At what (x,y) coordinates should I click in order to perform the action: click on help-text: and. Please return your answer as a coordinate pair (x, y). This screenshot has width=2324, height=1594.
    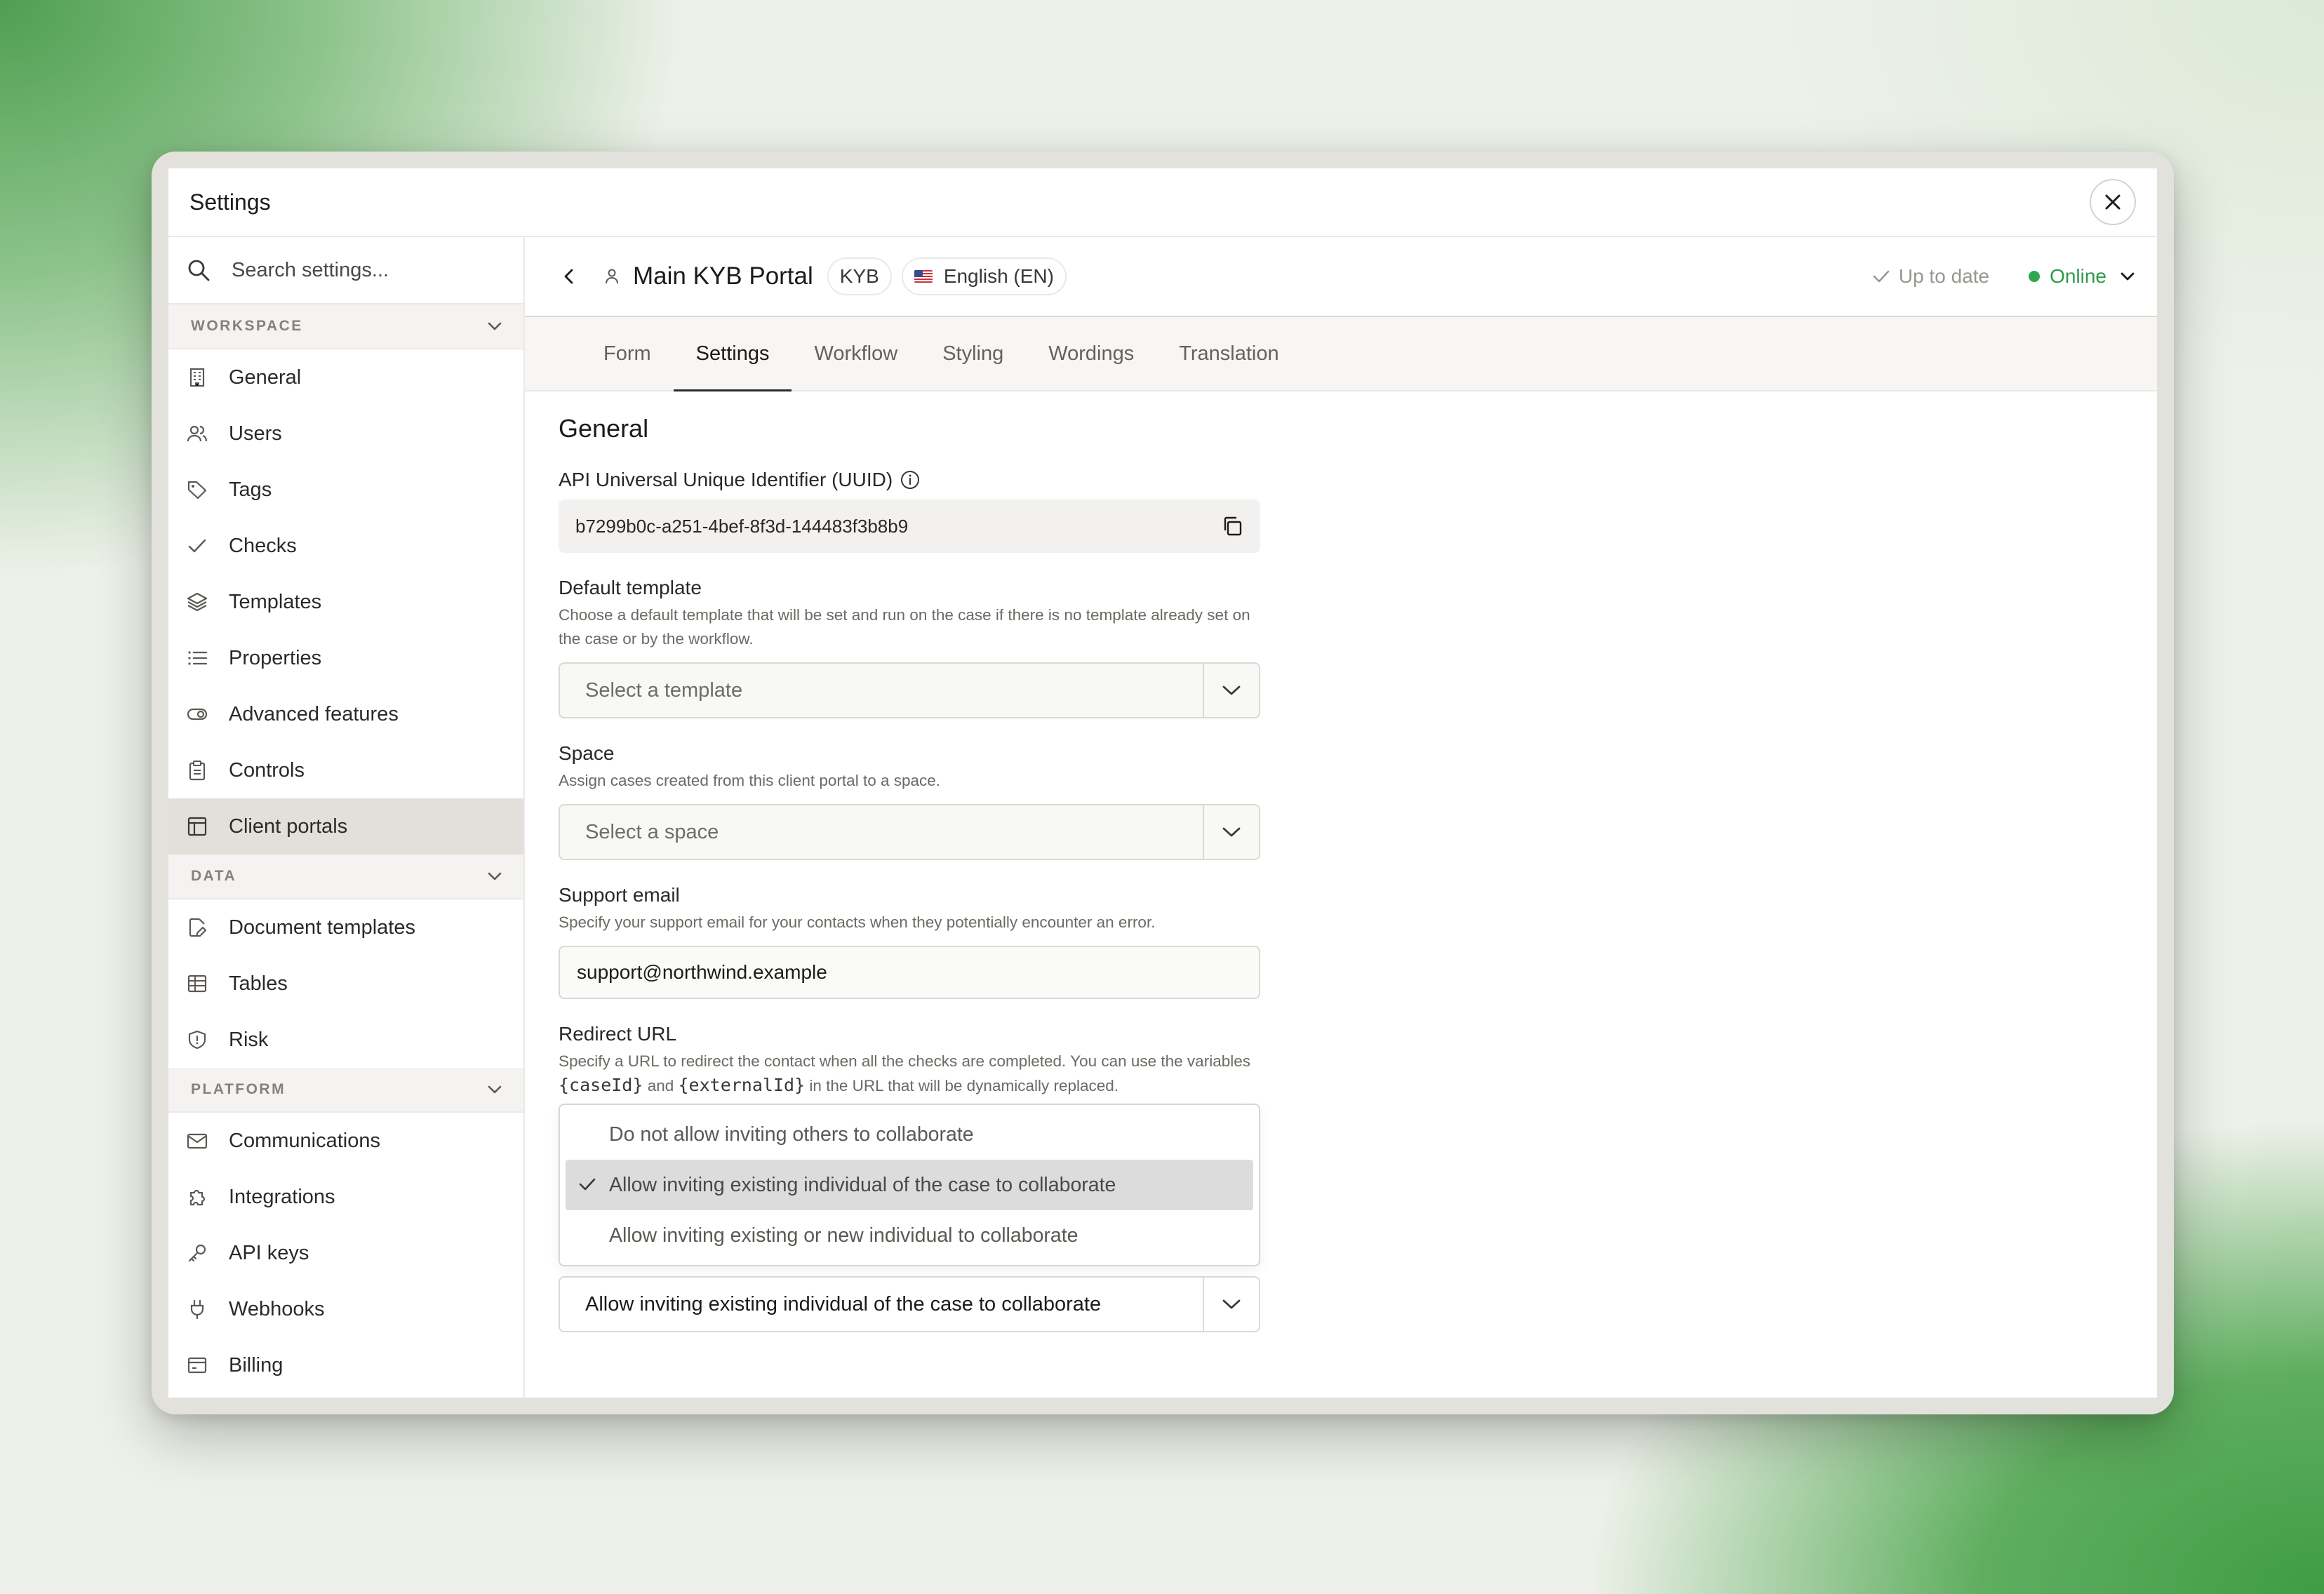
    Looking at the image, I should click on (660, 1085).